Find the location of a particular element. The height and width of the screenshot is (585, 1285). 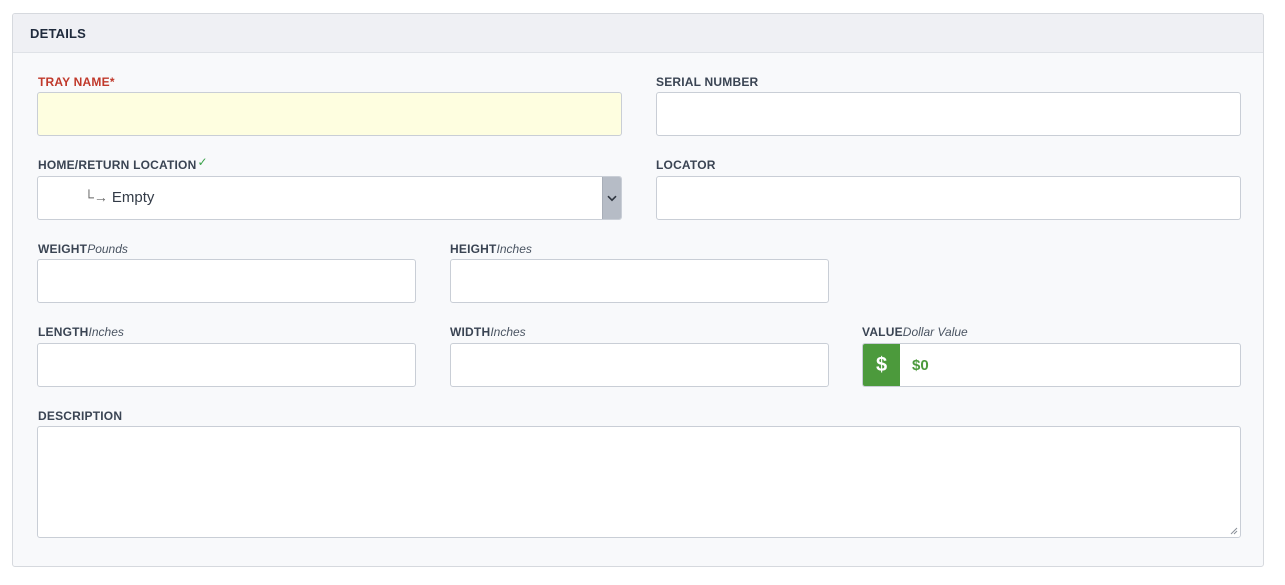

check-icon: ✓ is located at coordinates (202, 162).